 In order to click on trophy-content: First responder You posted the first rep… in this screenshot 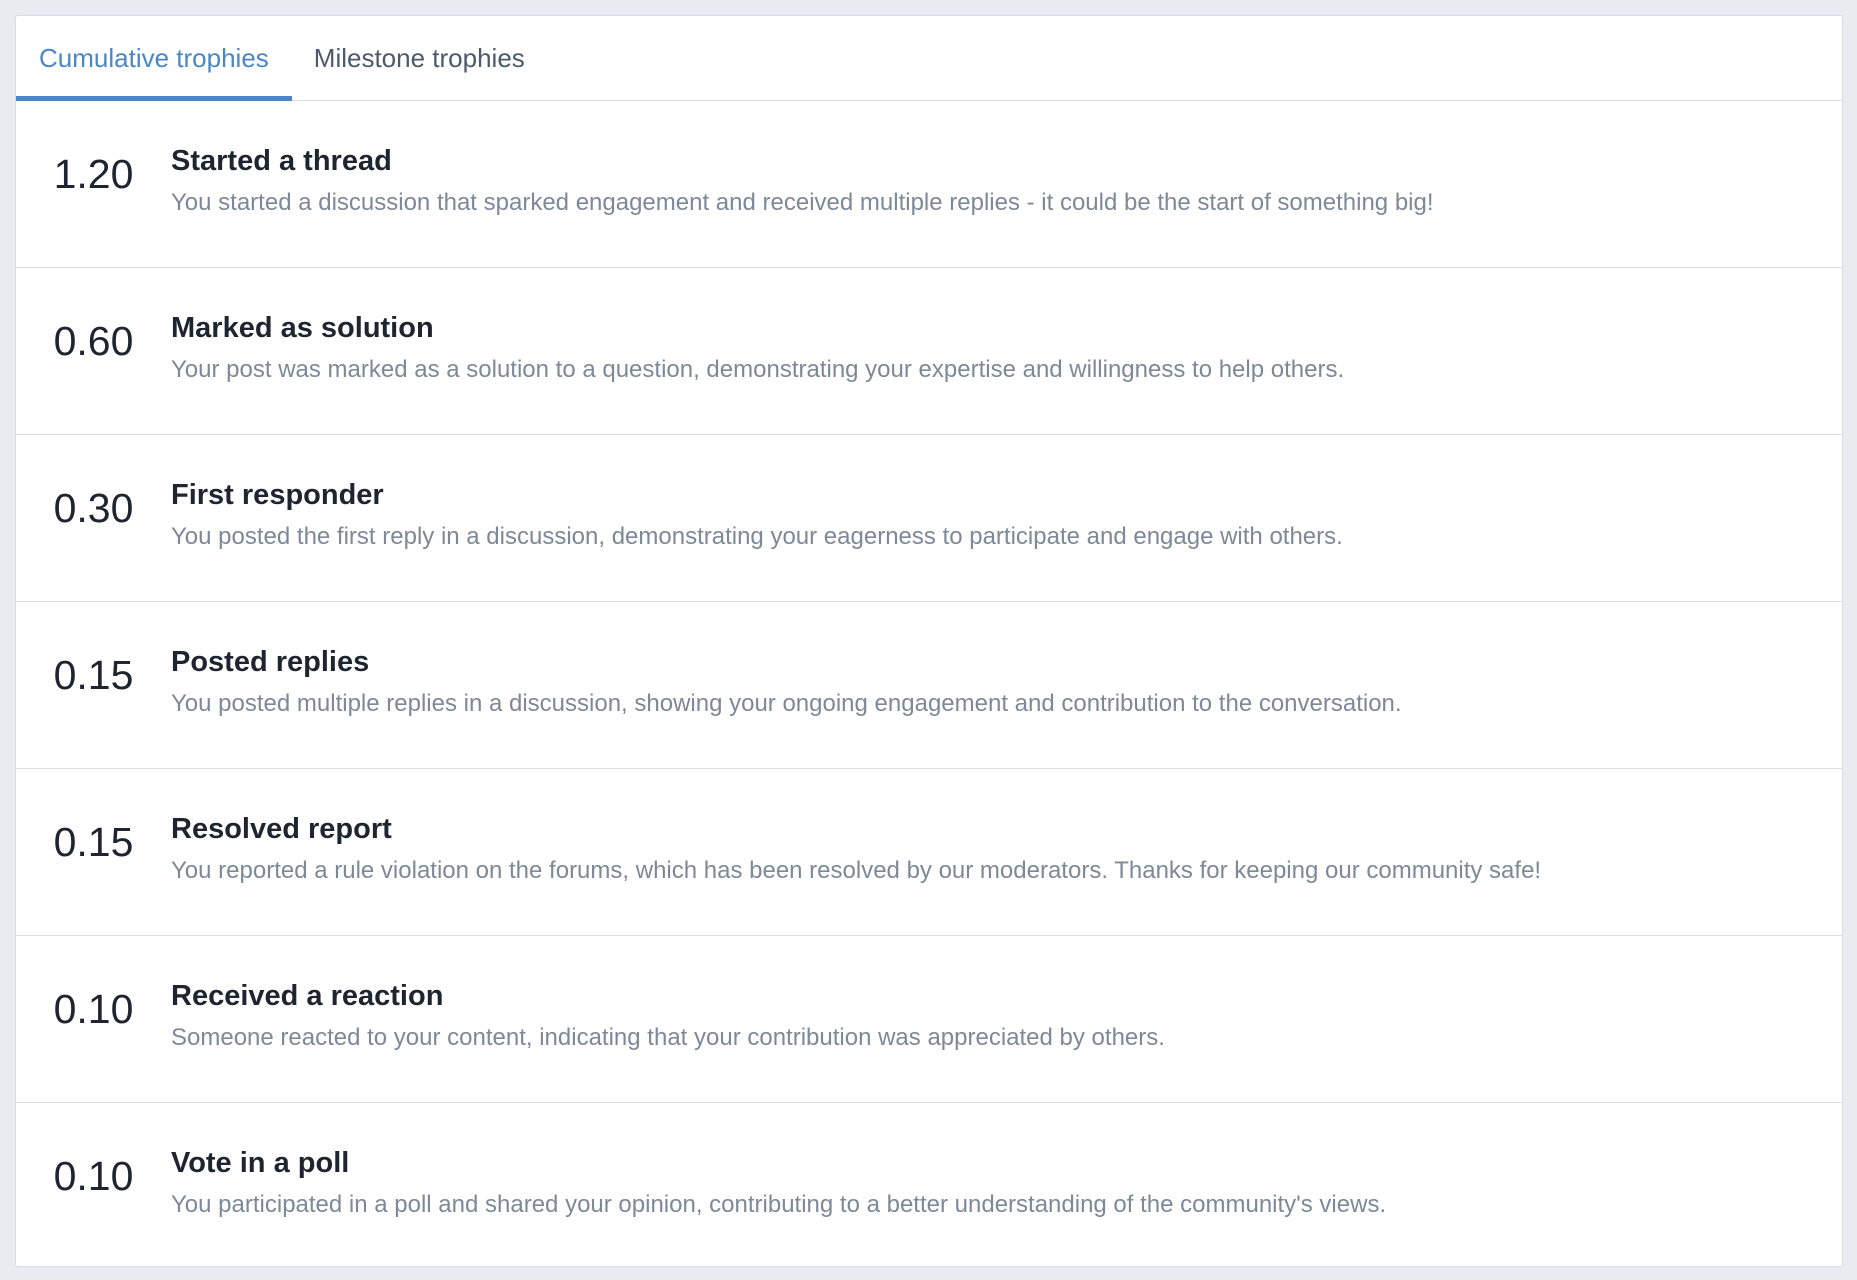, I will do `click(1006, 493)`.